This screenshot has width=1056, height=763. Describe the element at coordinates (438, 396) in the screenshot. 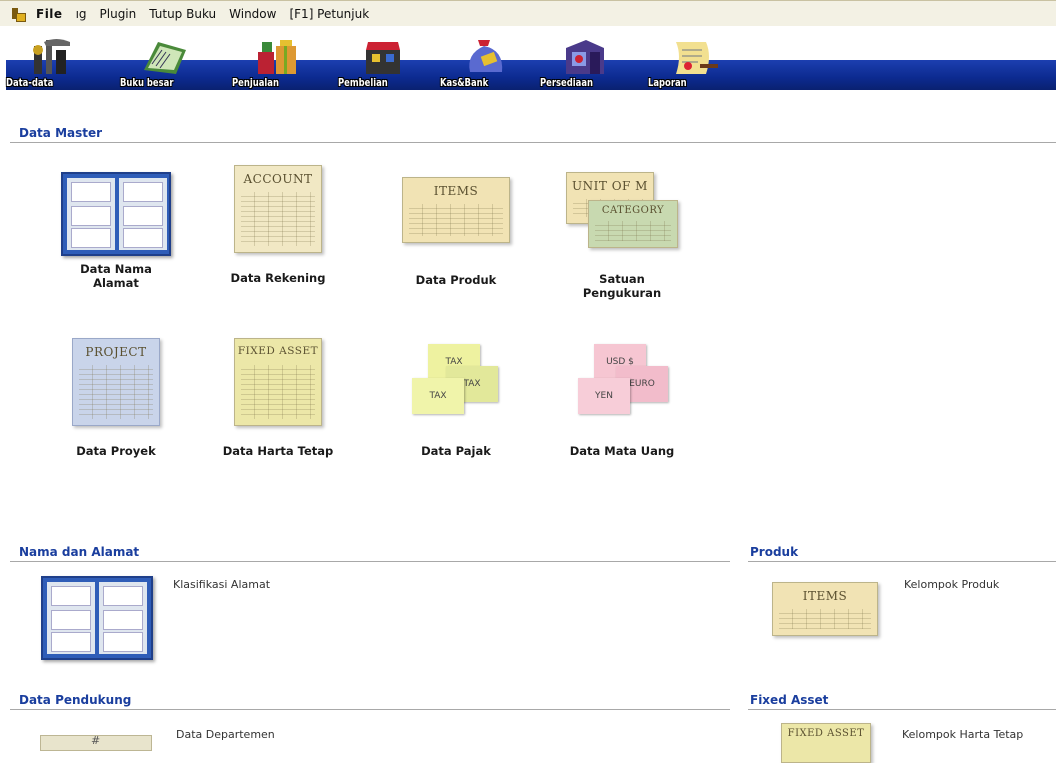

I see `sticky-note: TAX` at that location.